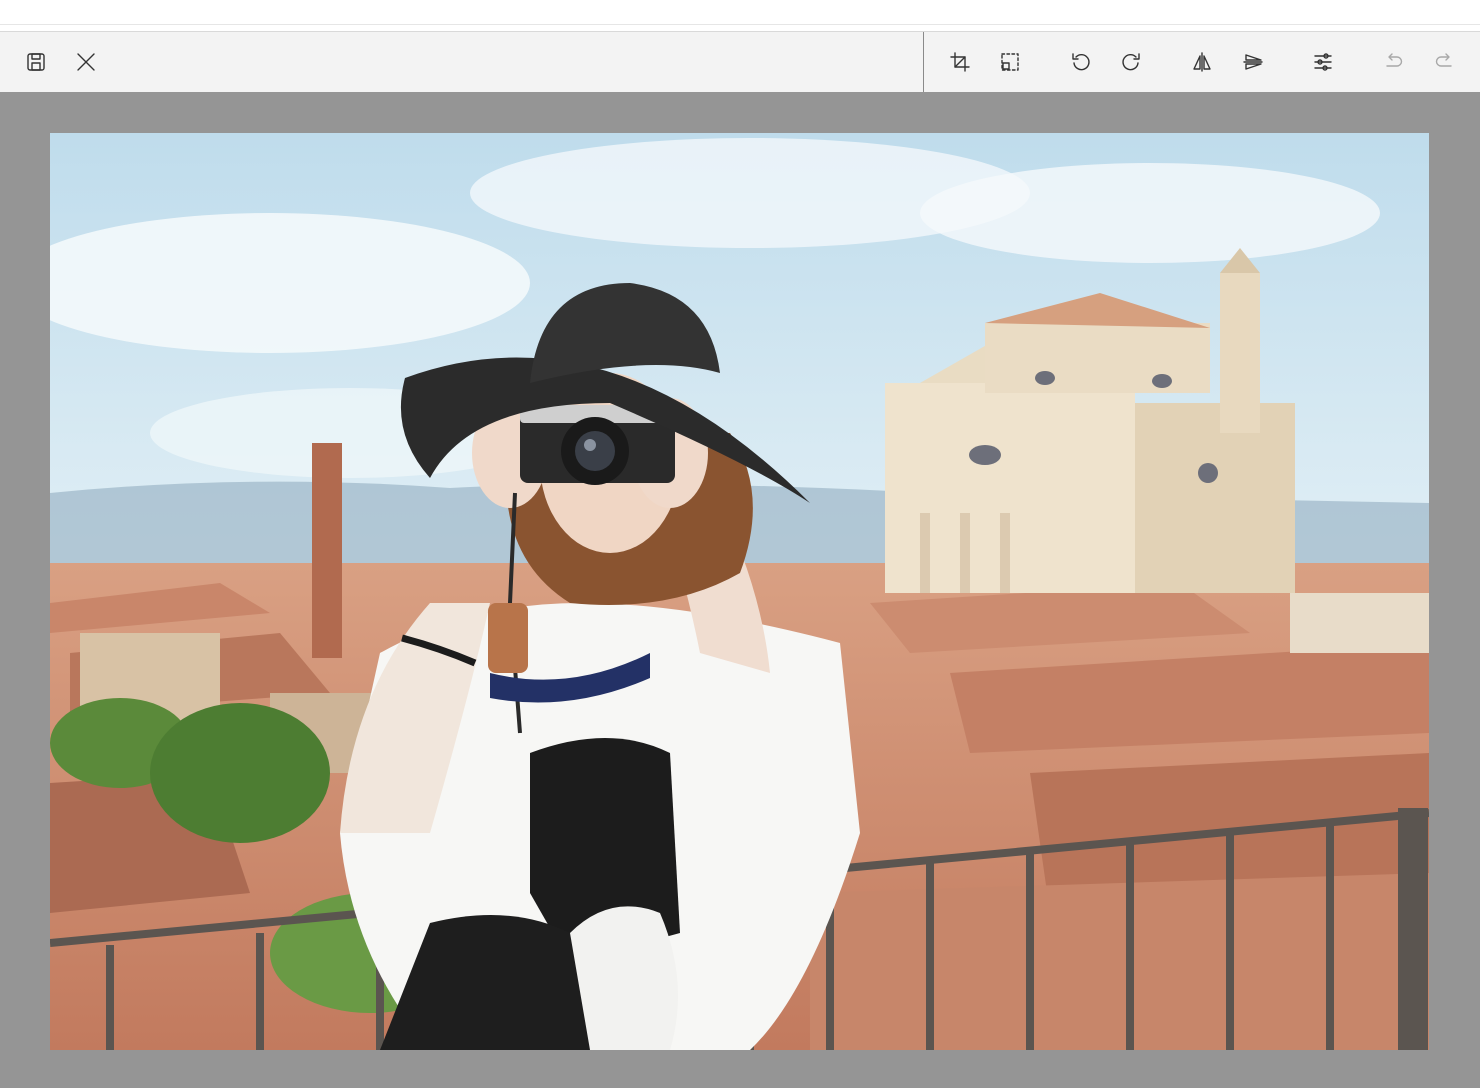 The width and height of the screenshot is (1480, 1088). Describe the element at coordinates (740, 12) in the screenshot. I see `title-strip` at that location.